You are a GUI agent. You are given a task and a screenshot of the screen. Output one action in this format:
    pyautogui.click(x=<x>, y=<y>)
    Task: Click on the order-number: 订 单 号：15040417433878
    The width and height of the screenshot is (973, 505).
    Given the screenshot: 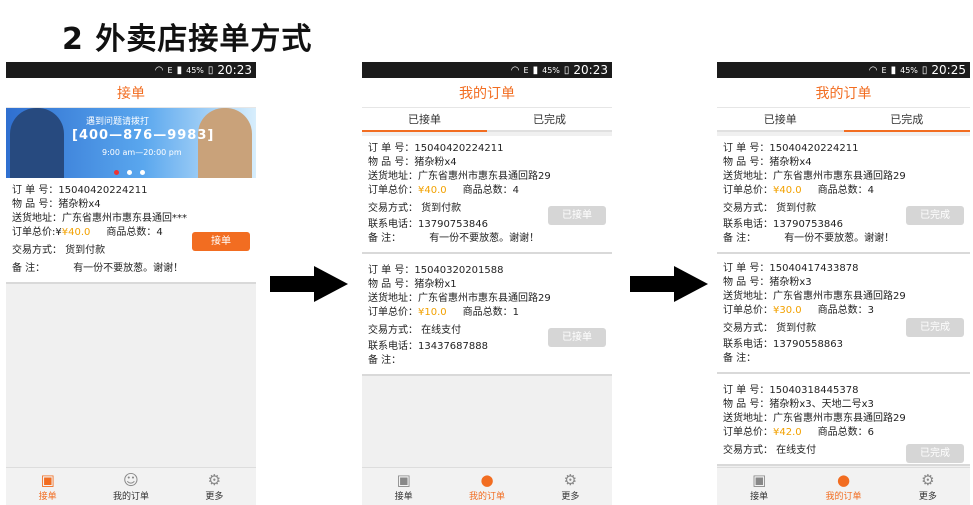 What is the action you would take?
    pyautogui.click(x=791, y=268)
    